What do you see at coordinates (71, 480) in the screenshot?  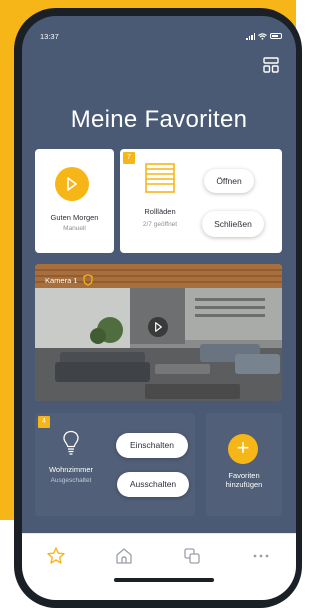 I see `device-sublabel: Ausgeschaltet` at bounding box center [71, 480].